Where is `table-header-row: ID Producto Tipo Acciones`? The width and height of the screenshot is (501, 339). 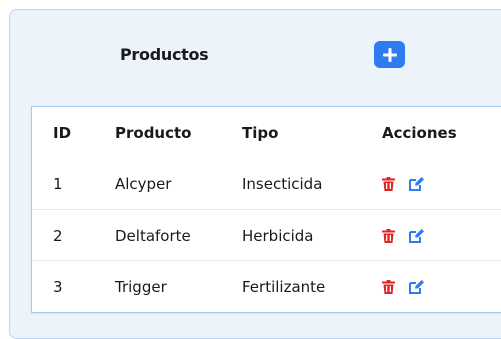
table-header-row: ID Producto Tipo Acciones is located at coordinates (266, 132).